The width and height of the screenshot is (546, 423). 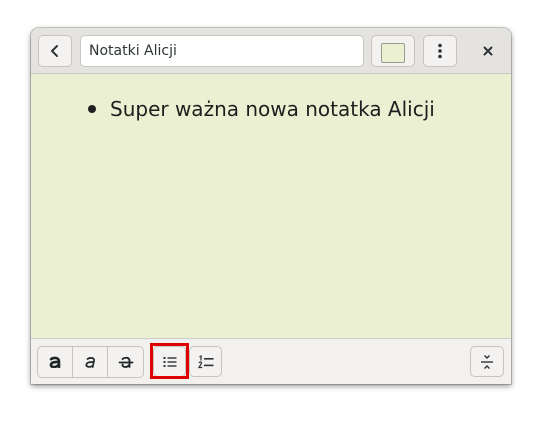 I want to click on list-item: Super ważna nowa notatka Alicji, so click(x=261, y=109).